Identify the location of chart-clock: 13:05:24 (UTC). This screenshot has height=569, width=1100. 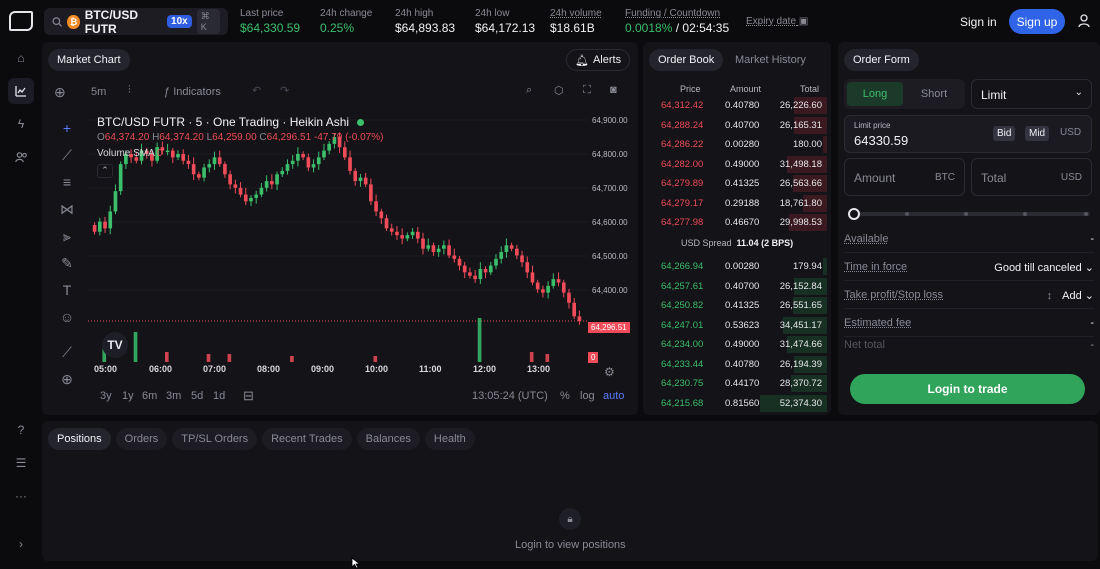
(510, 396).